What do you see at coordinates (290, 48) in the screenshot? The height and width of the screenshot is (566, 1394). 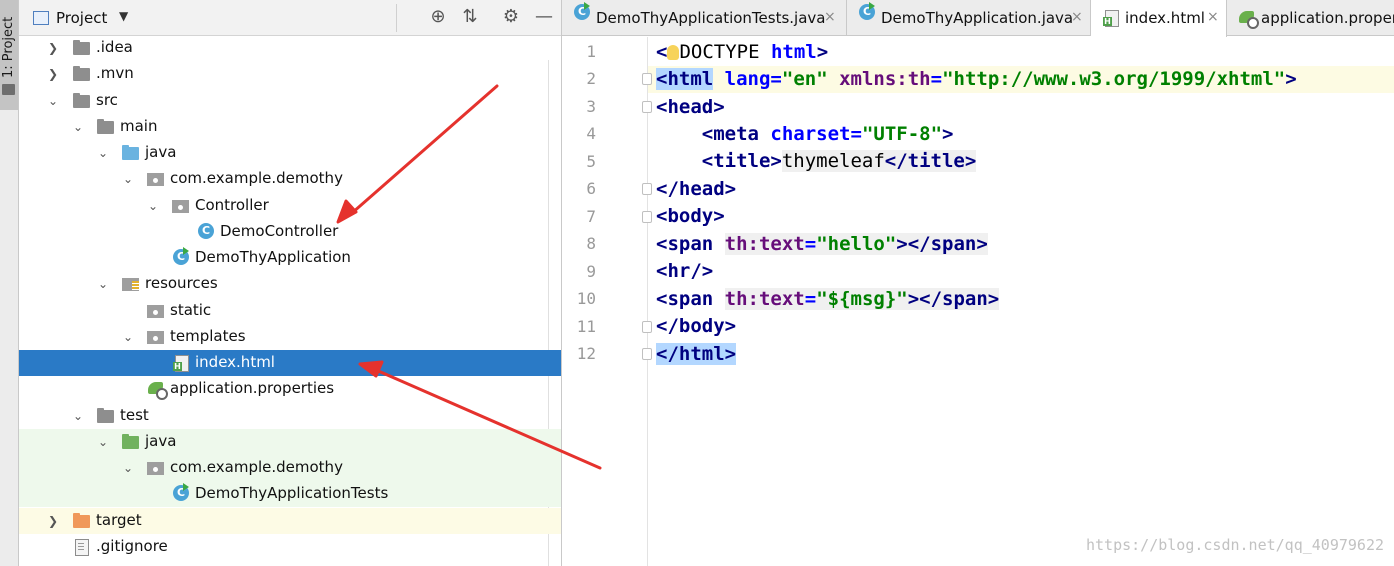 I see `tree-item-idea: ❯ .idea` at bounding box center [290, 48].